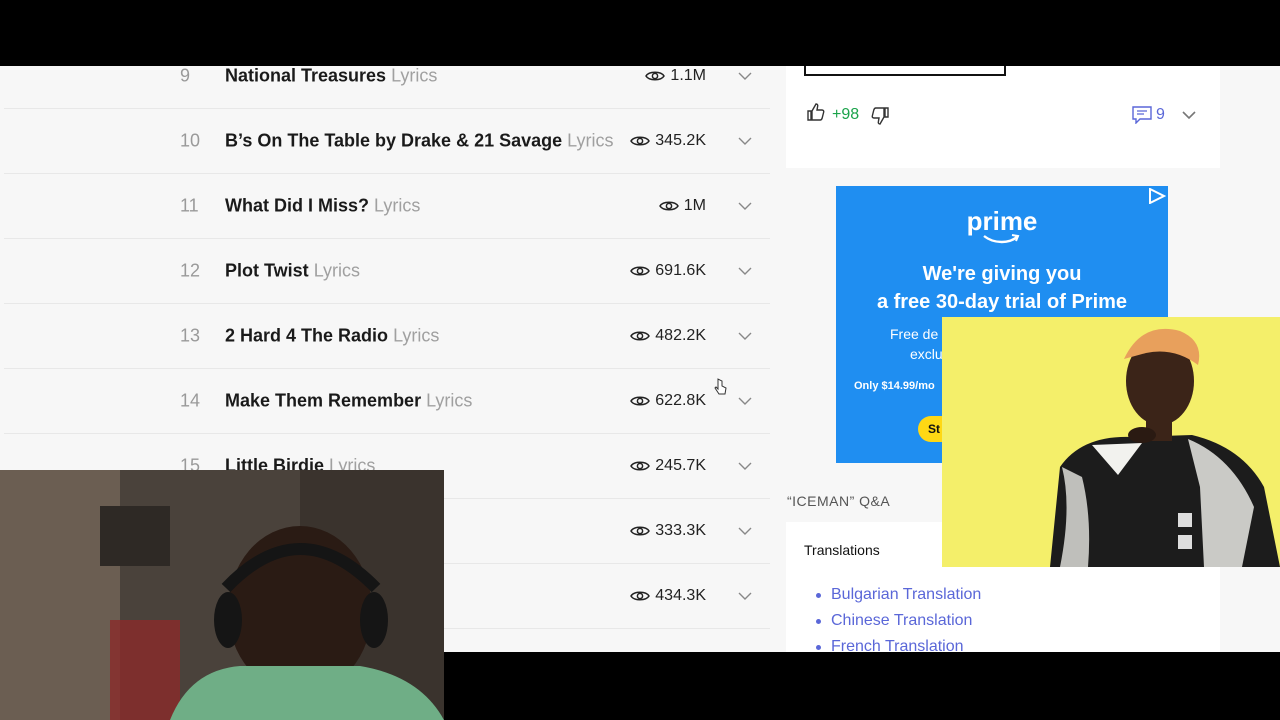  I want to click on track-views: 691.6K, so click(668, 271).